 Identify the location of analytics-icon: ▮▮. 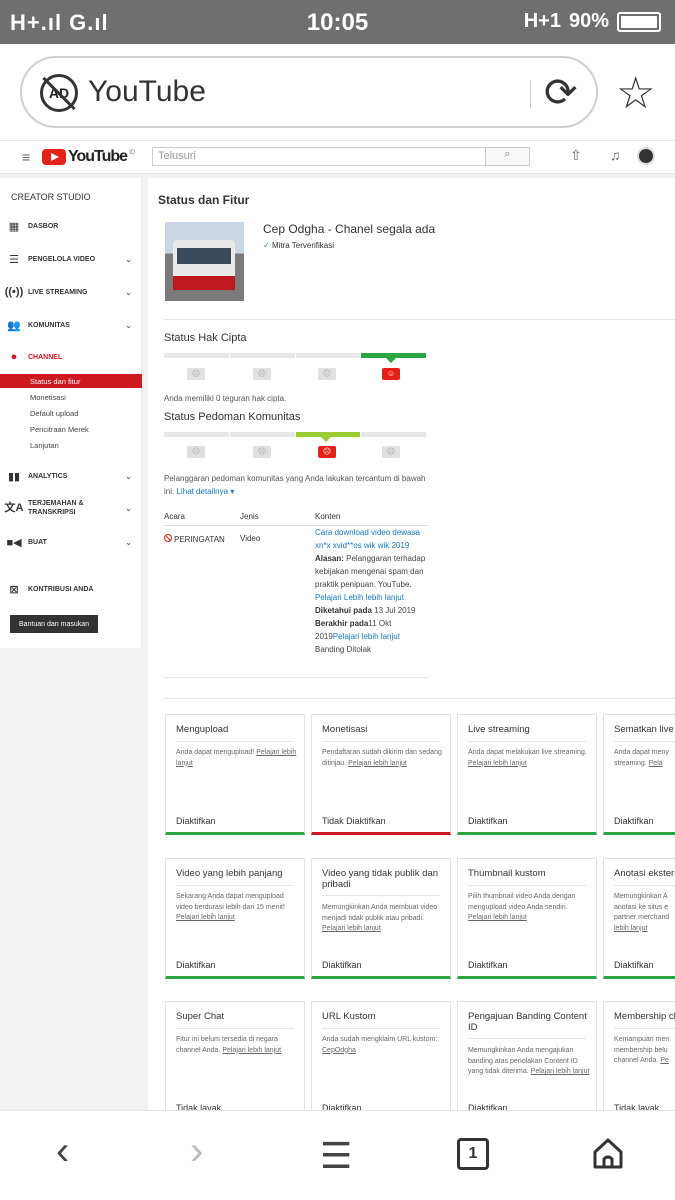
(14, 476).